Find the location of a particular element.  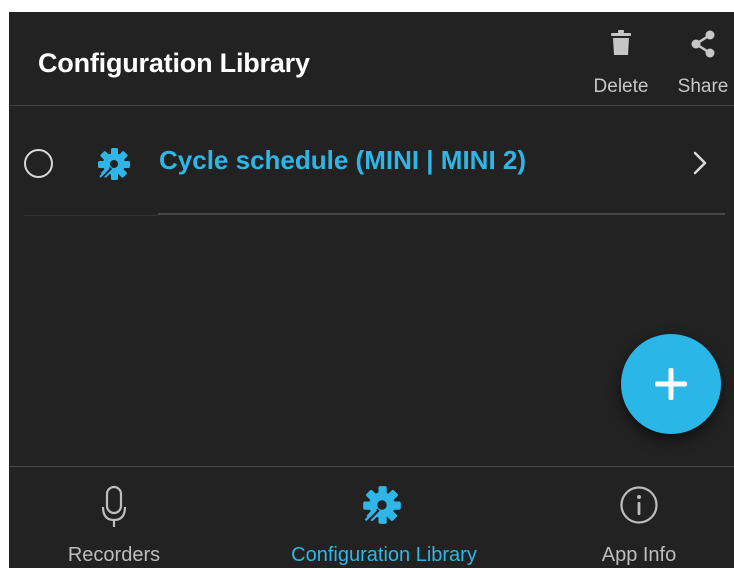

delete-label: Delete is located at coordinates (621, 86).